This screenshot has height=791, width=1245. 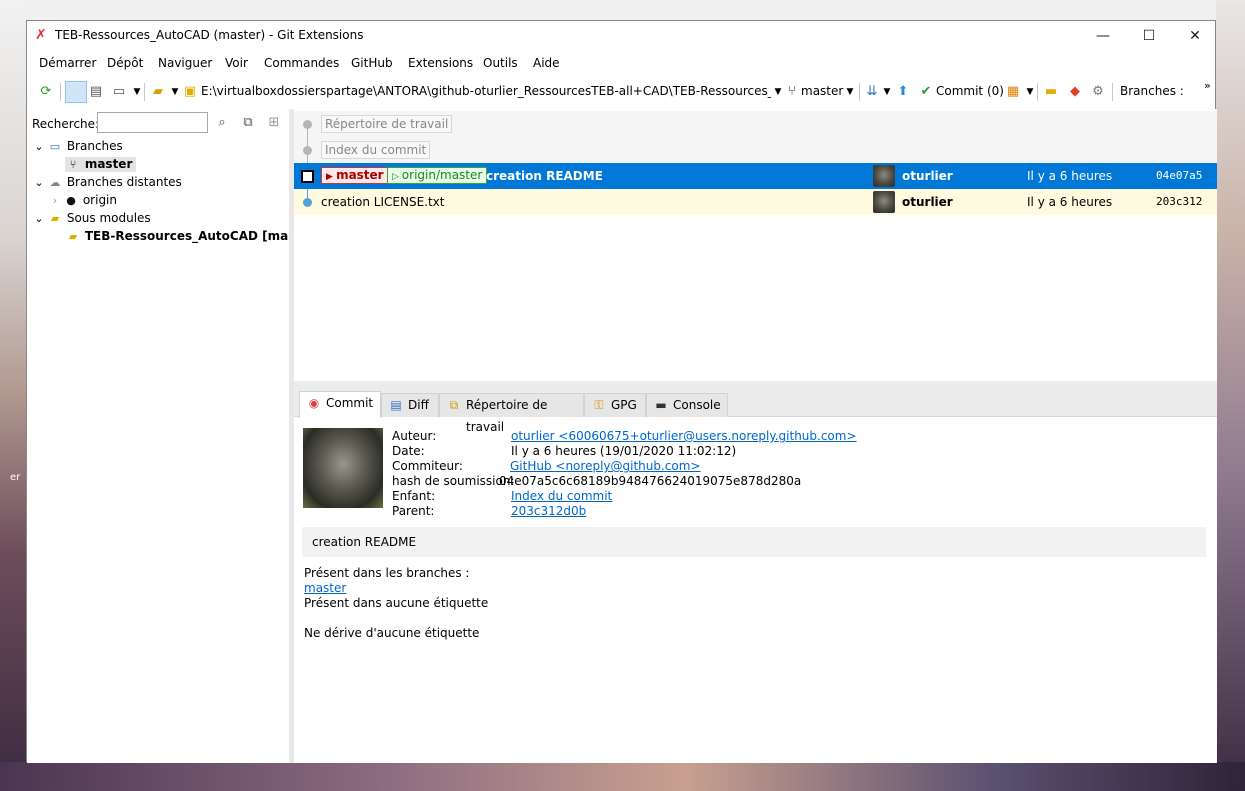 I want to click on settings-gear-icon: ⚙, so click(x=1098, y=92).